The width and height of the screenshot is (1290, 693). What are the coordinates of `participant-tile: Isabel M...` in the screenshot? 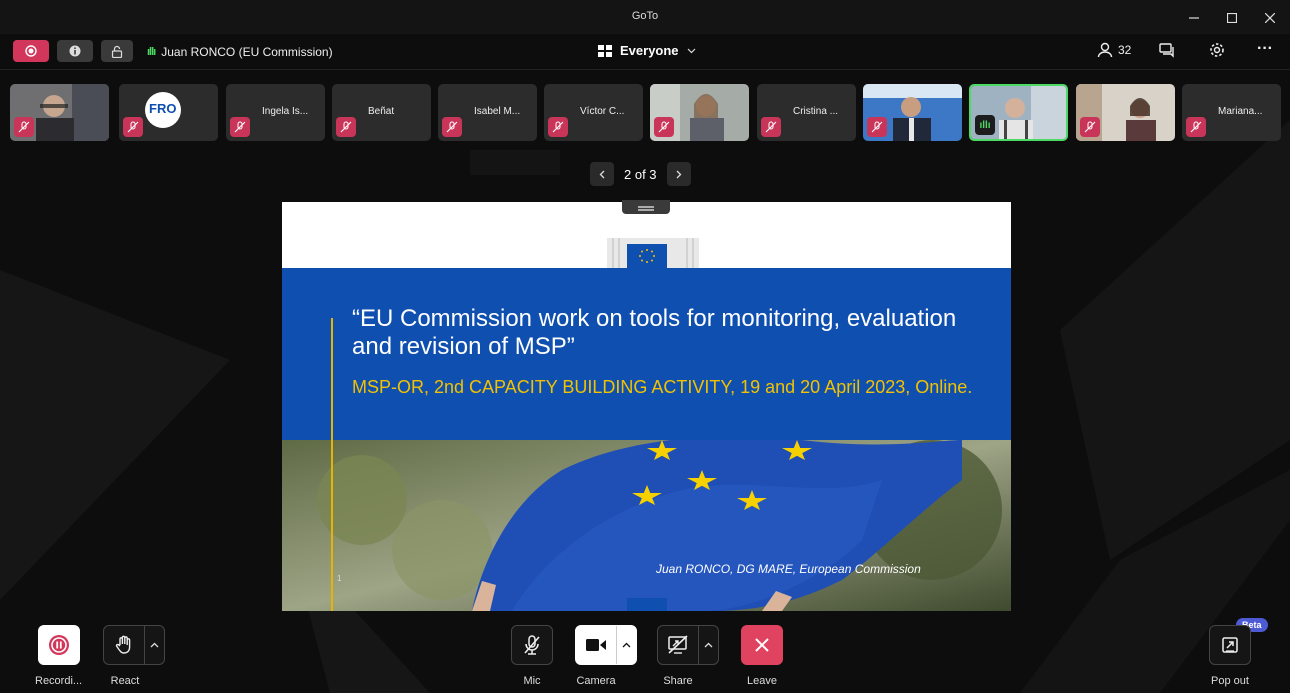 It's located at (487, 112).